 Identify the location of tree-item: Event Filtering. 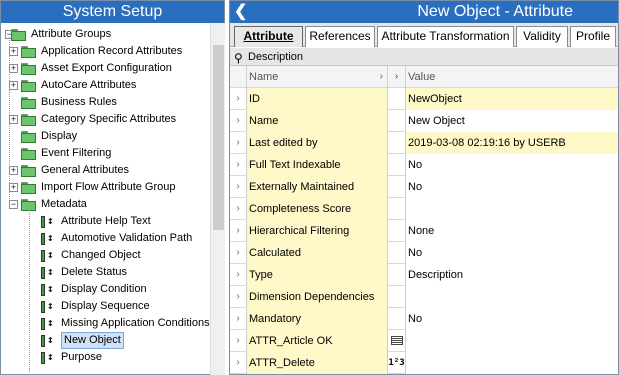
(105, 153).